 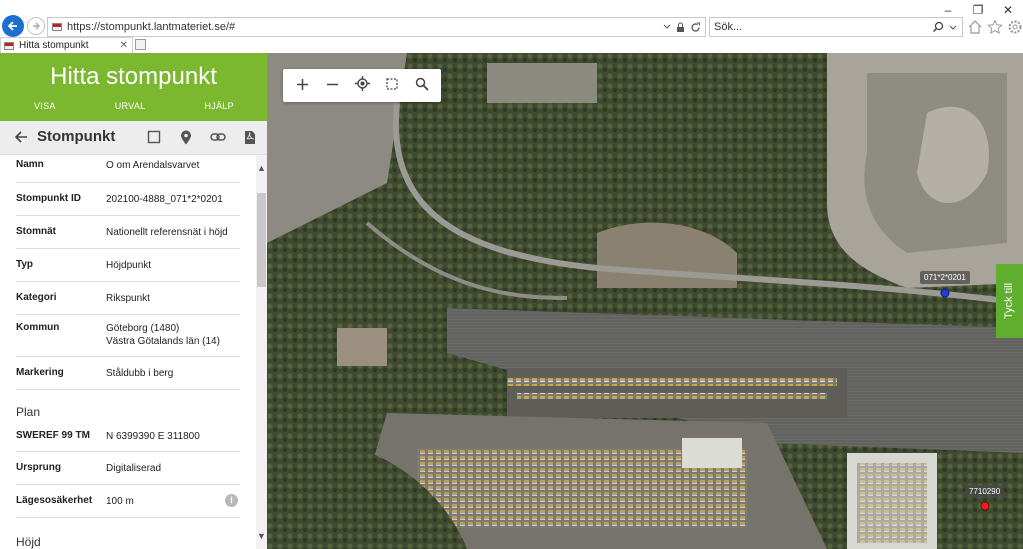 What do you see at coordinates (25, 264) in the screenshot?
I see `field-label: Typ` at bounding box center [25, 264].